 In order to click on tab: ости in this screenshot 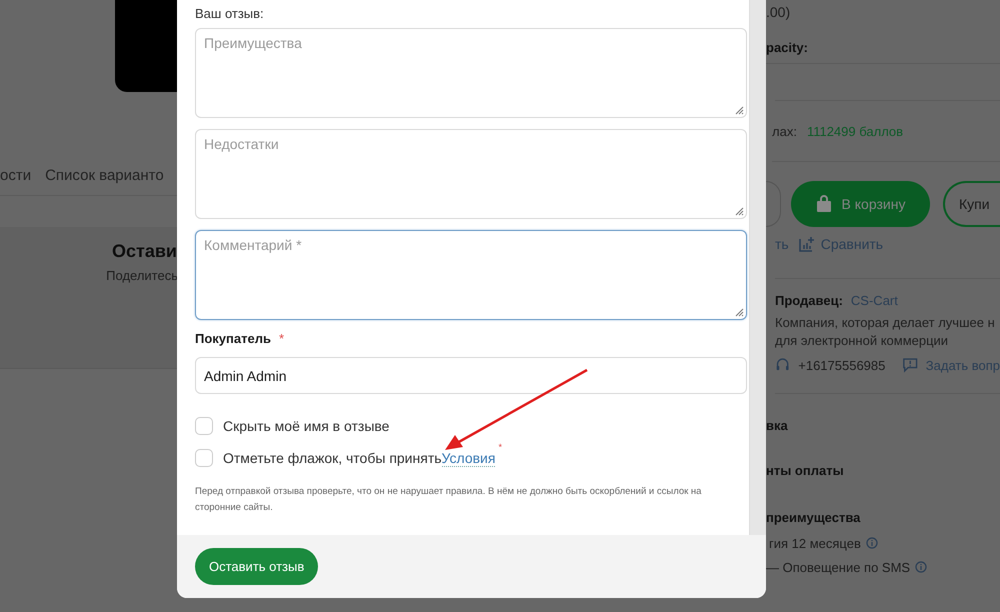, I will do `click(16, 175)`.